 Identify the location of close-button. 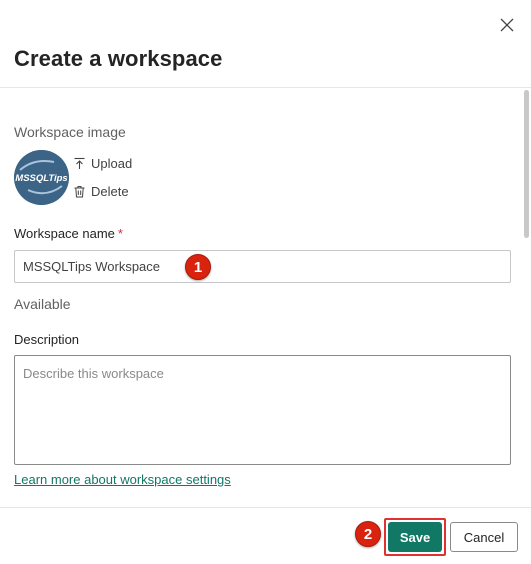
(507, 25).